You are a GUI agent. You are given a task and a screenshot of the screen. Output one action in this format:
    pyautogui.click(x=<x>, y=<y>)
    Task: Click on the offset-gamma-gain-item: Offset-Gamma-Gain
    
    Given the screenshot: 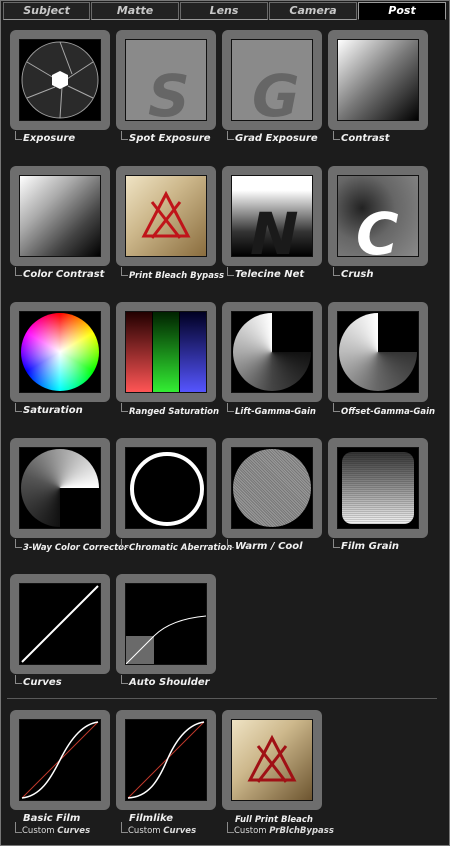 What is the action you would take?
    pyautogui.click(x=381, y=362)
    